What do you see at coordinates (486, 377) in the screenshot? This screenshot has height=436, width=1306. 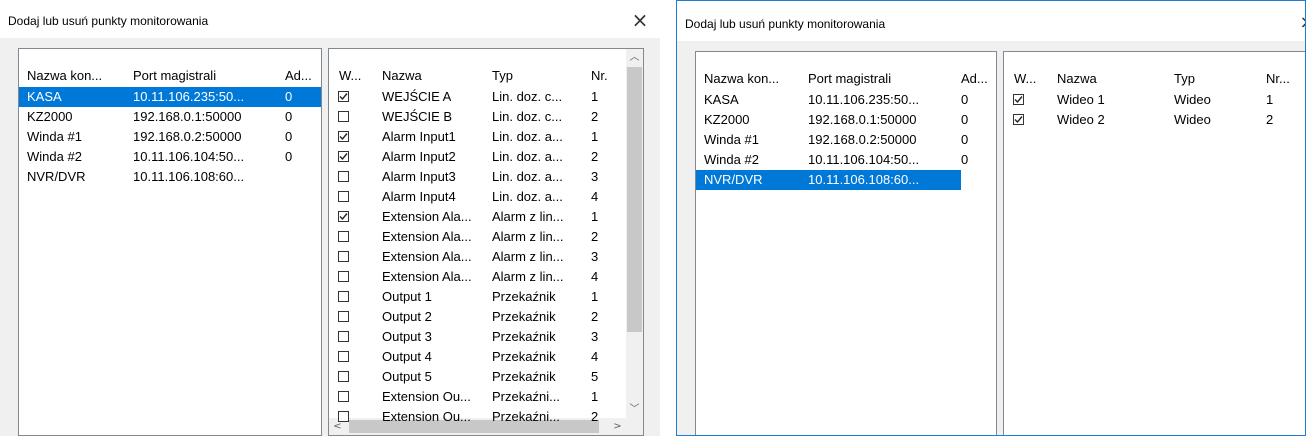 I see `point-row: Output 5 Przekaźnik 5` at bounding box center [486, 377].